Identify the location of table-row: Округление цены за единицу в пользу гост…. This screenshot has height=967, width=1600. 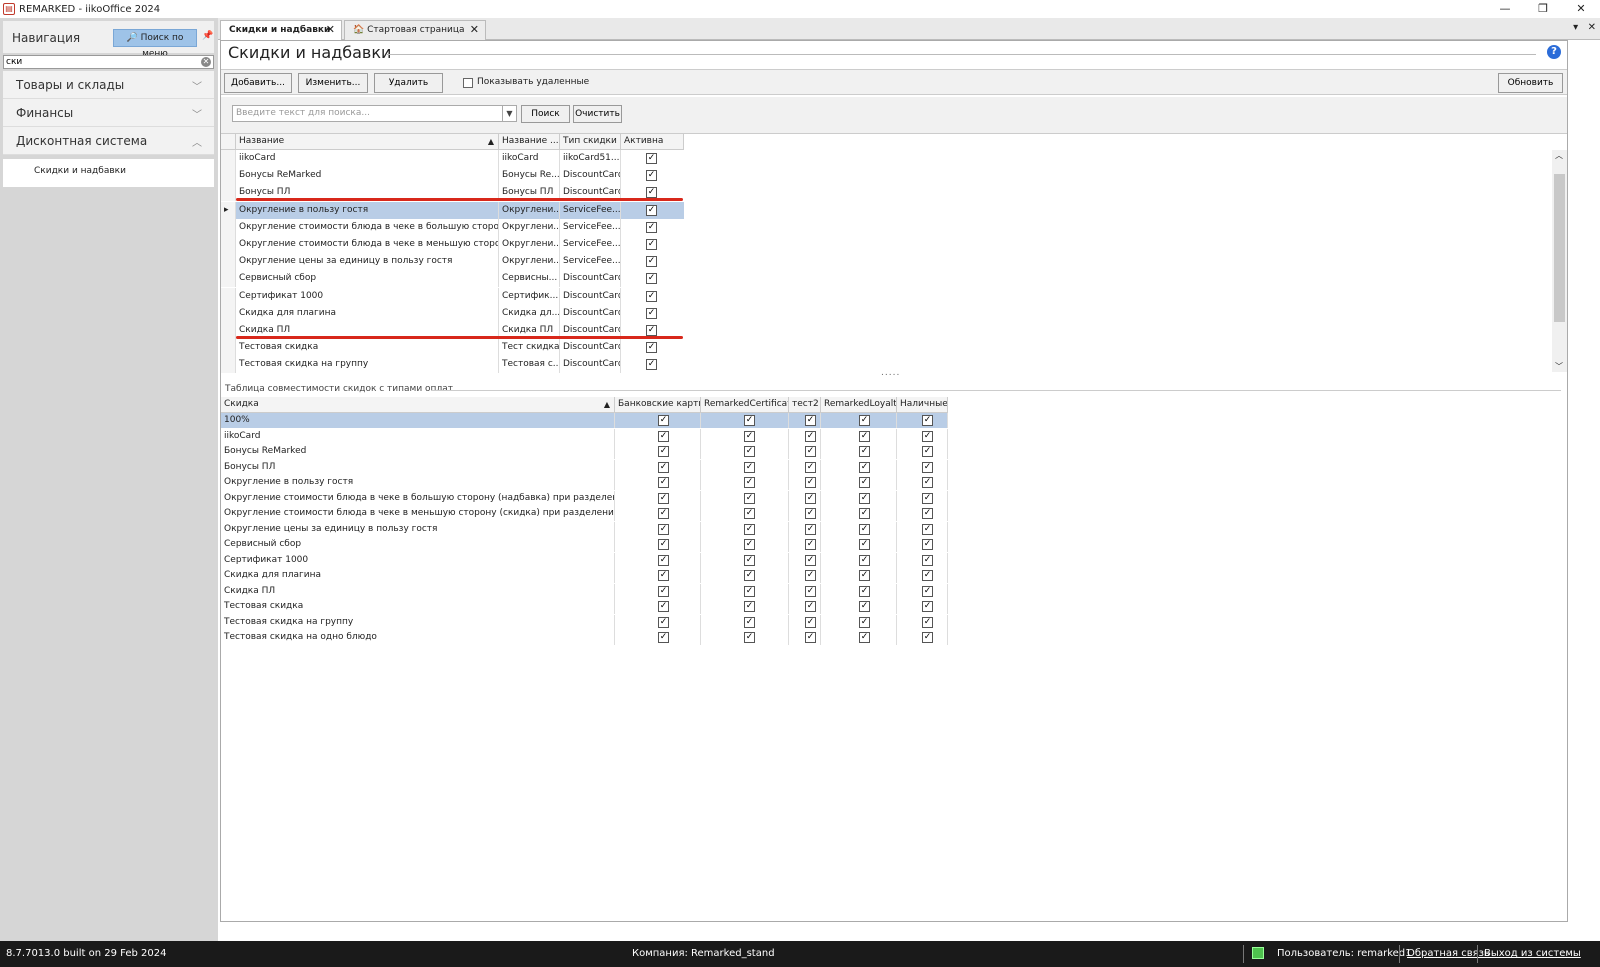
(584, 529).